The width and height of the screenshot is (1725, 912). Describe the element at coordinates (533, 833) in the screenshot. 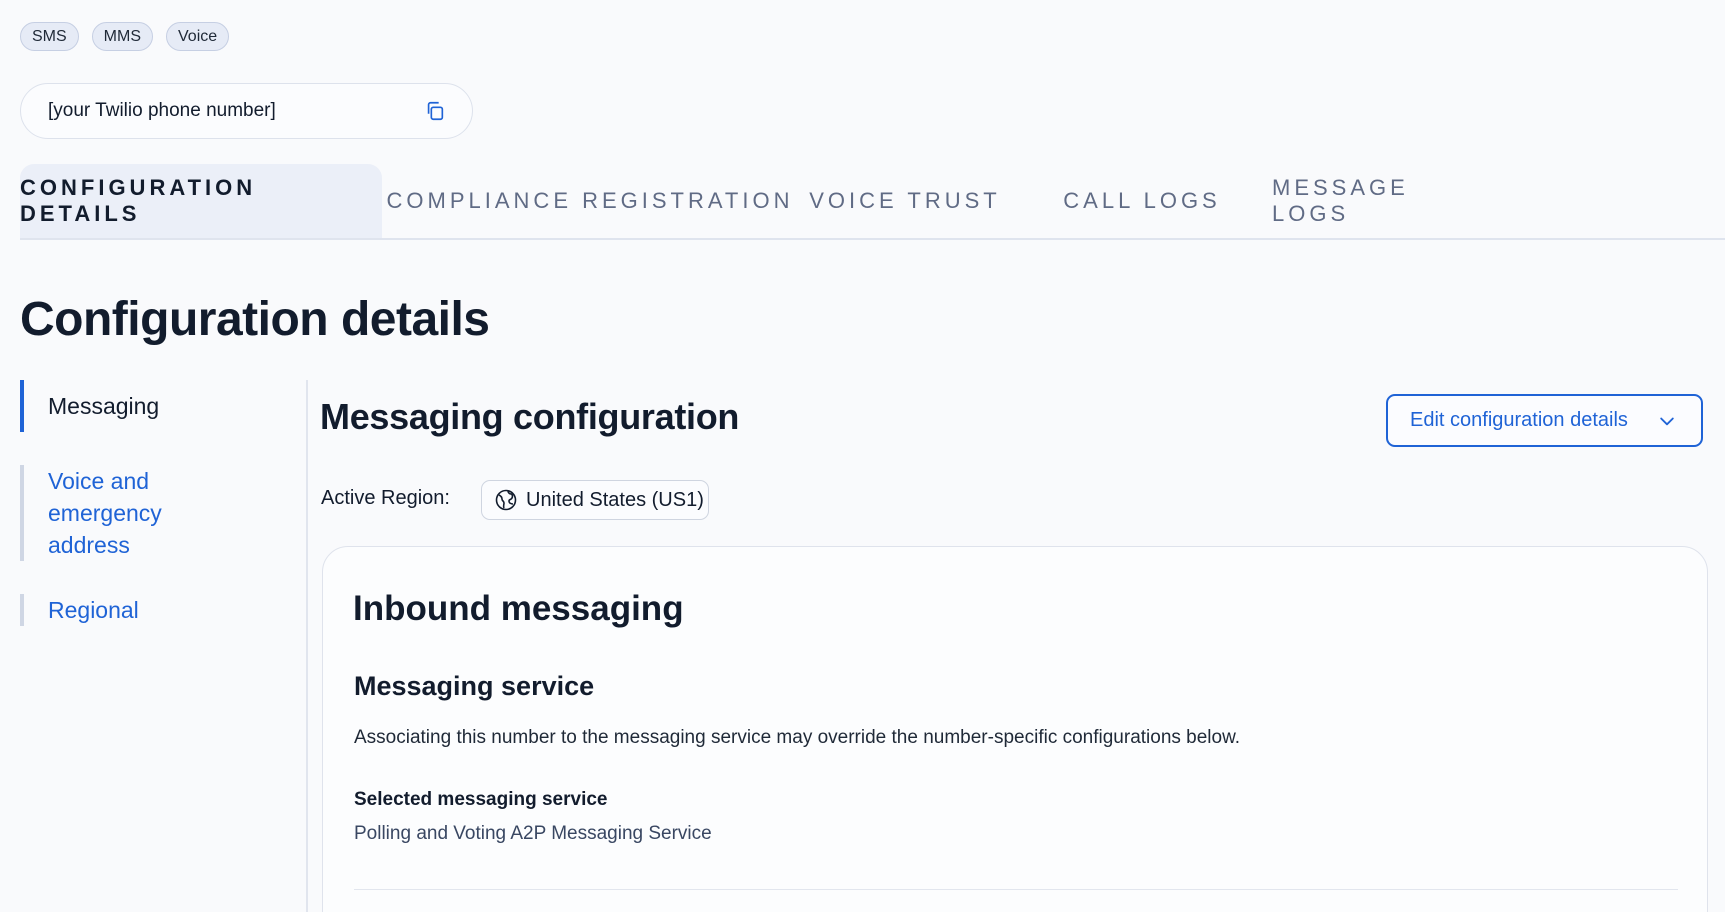

I see `selected-service-value: Polling and Voting A2P Messaging Service` at that location.